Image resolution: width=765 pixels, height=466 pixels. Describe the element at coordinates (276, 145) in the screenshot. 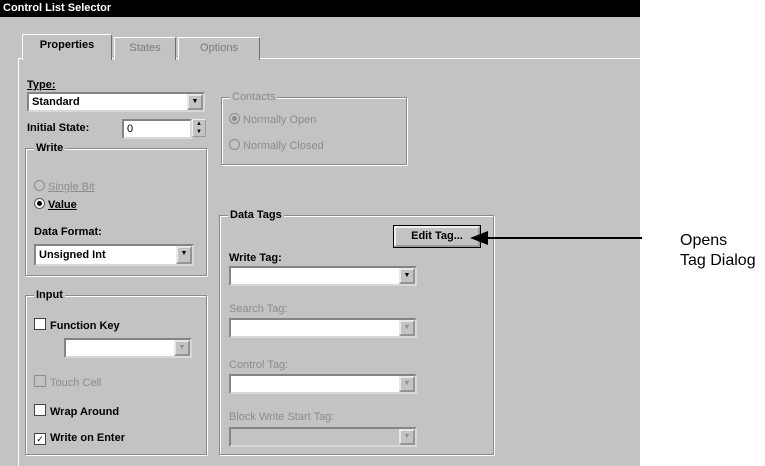

I see `normally-closed-radio: Normally Closed` at that location.